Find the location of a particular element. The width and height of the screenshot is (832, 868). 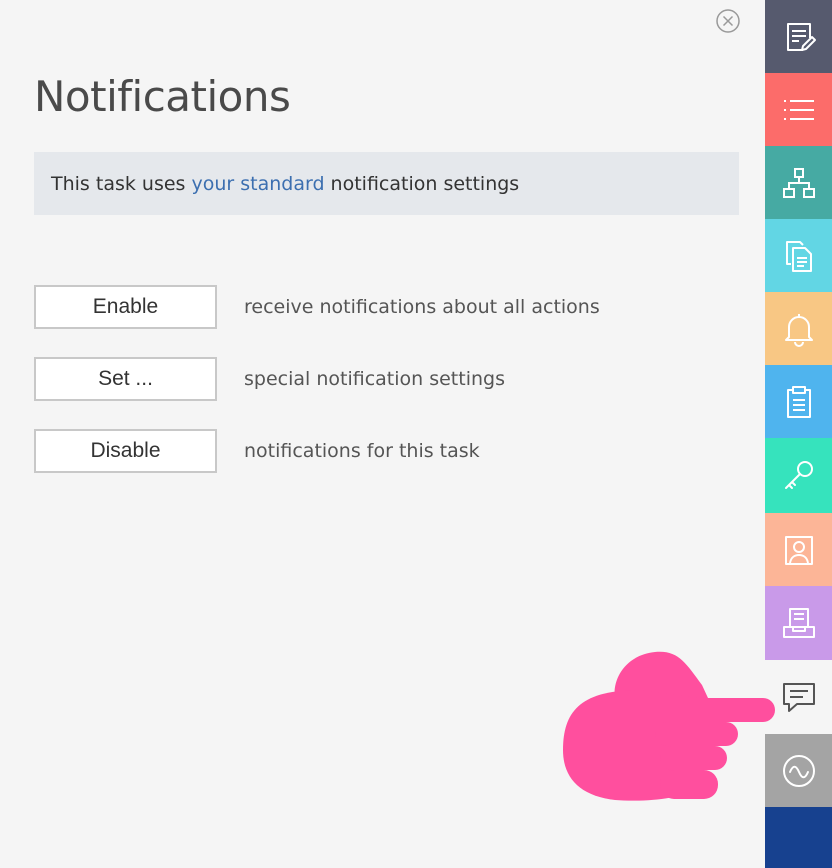

bell-icon is located at coordinates (798, 330).